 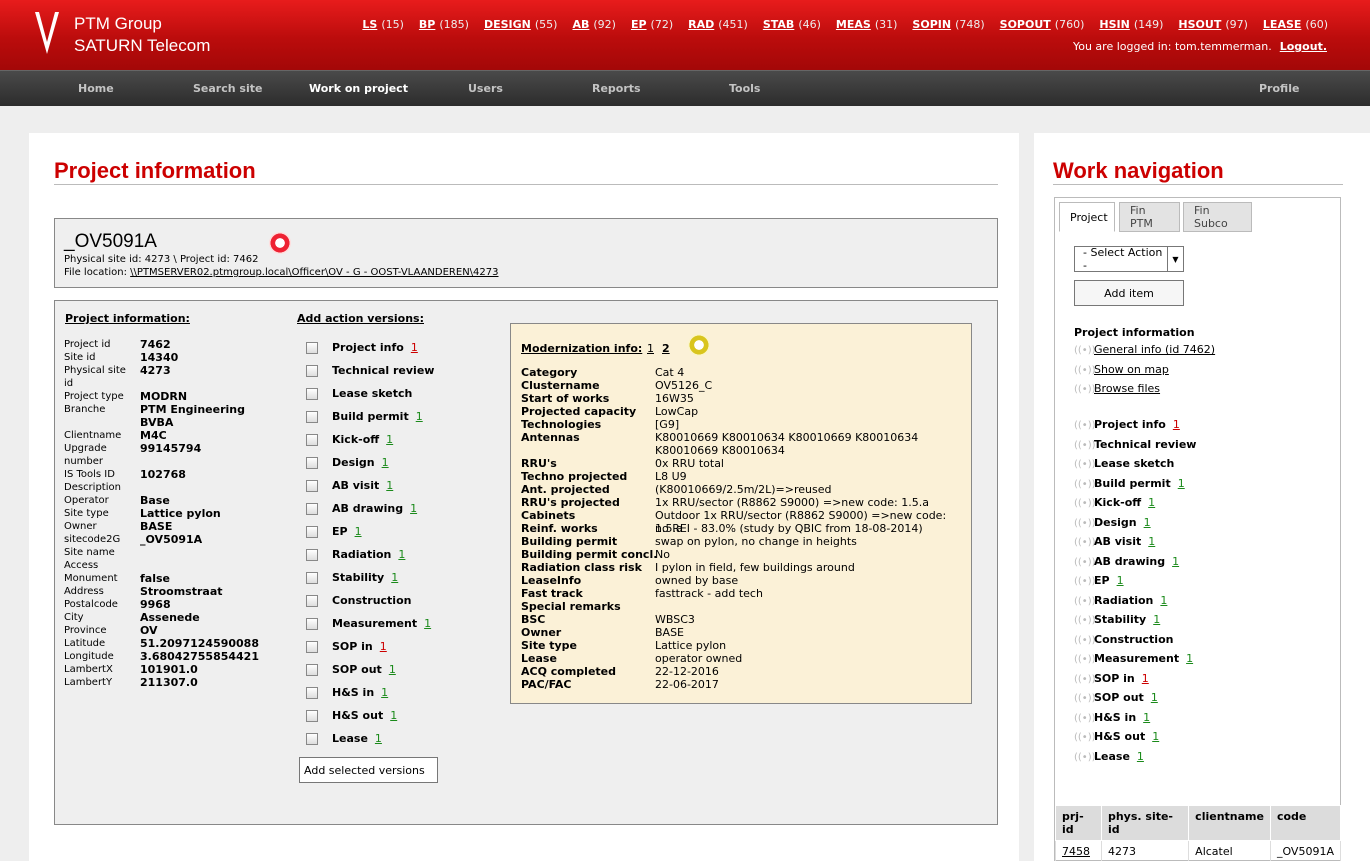 What do you see at coordinates (1112, 756) in the screenshot?
I see `side-nav-label: Lease` at bounding box center [1112, 756].